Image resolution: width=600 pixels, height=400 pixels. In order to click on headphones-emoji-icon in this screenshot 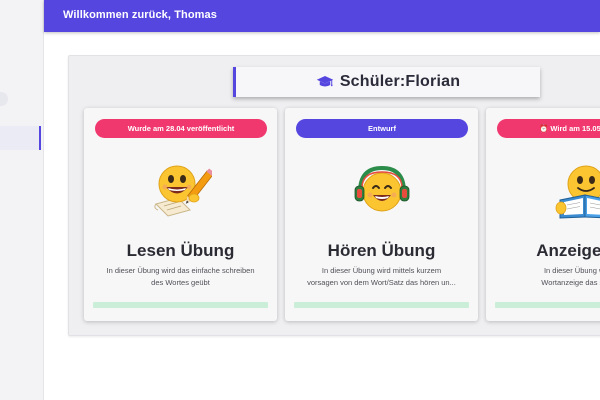, I will do `click(382, 188)`.